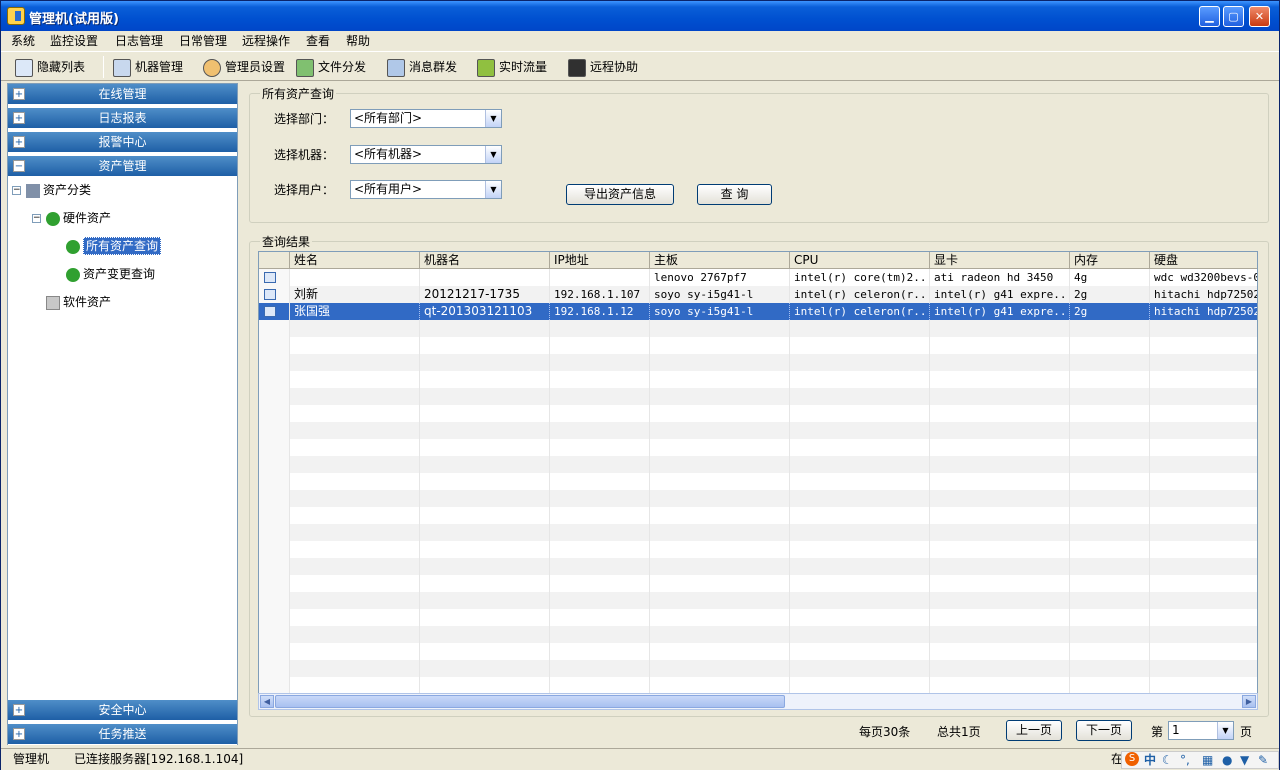  What do you see at coordinates (1185, 760) in the screenshot?
I see `punctuation-icon: °,` at bounding box center [1185, 760].